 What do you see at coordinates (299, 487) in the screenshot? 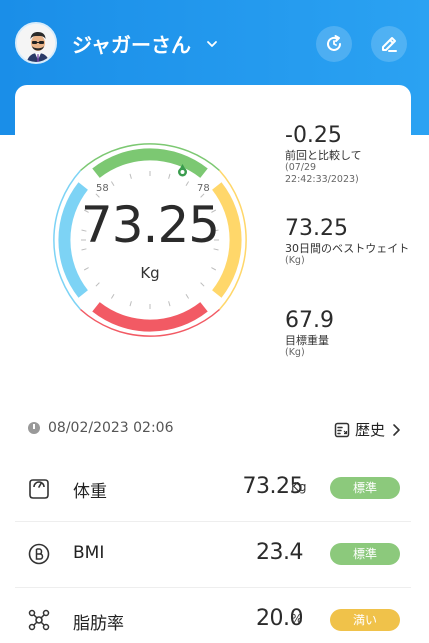
I see `metric-unit: Kg` at bounding box center [299, 487].